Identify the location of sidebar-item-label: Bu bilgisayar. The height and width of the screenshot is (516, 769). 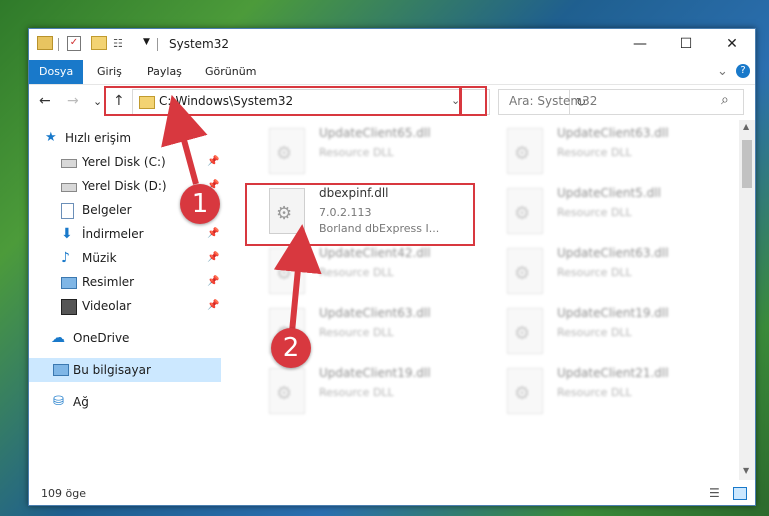
(112, 370).